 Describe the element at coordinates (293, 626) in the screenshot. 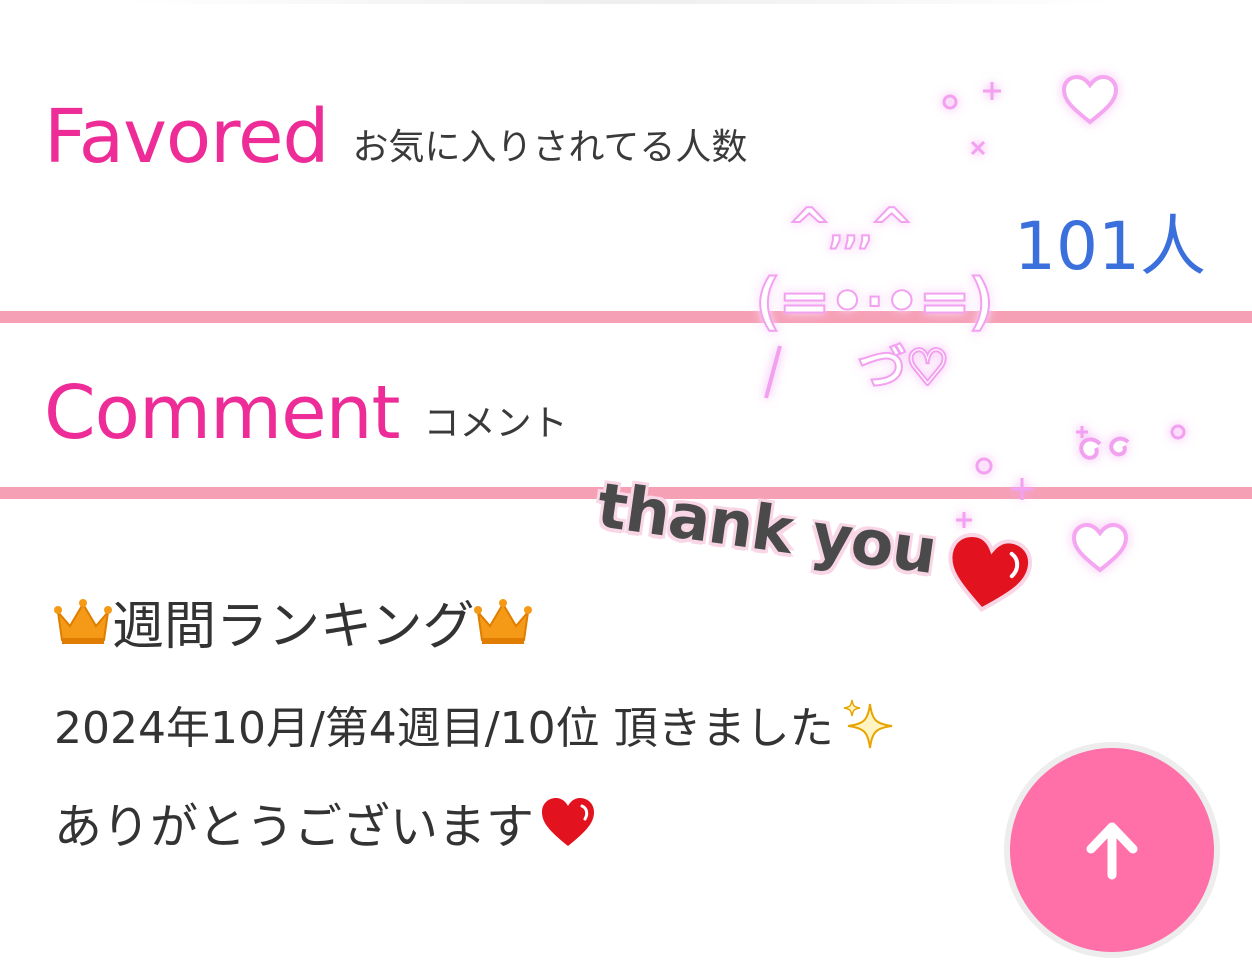

I see `comment-text: 週間ランキング` at that location.